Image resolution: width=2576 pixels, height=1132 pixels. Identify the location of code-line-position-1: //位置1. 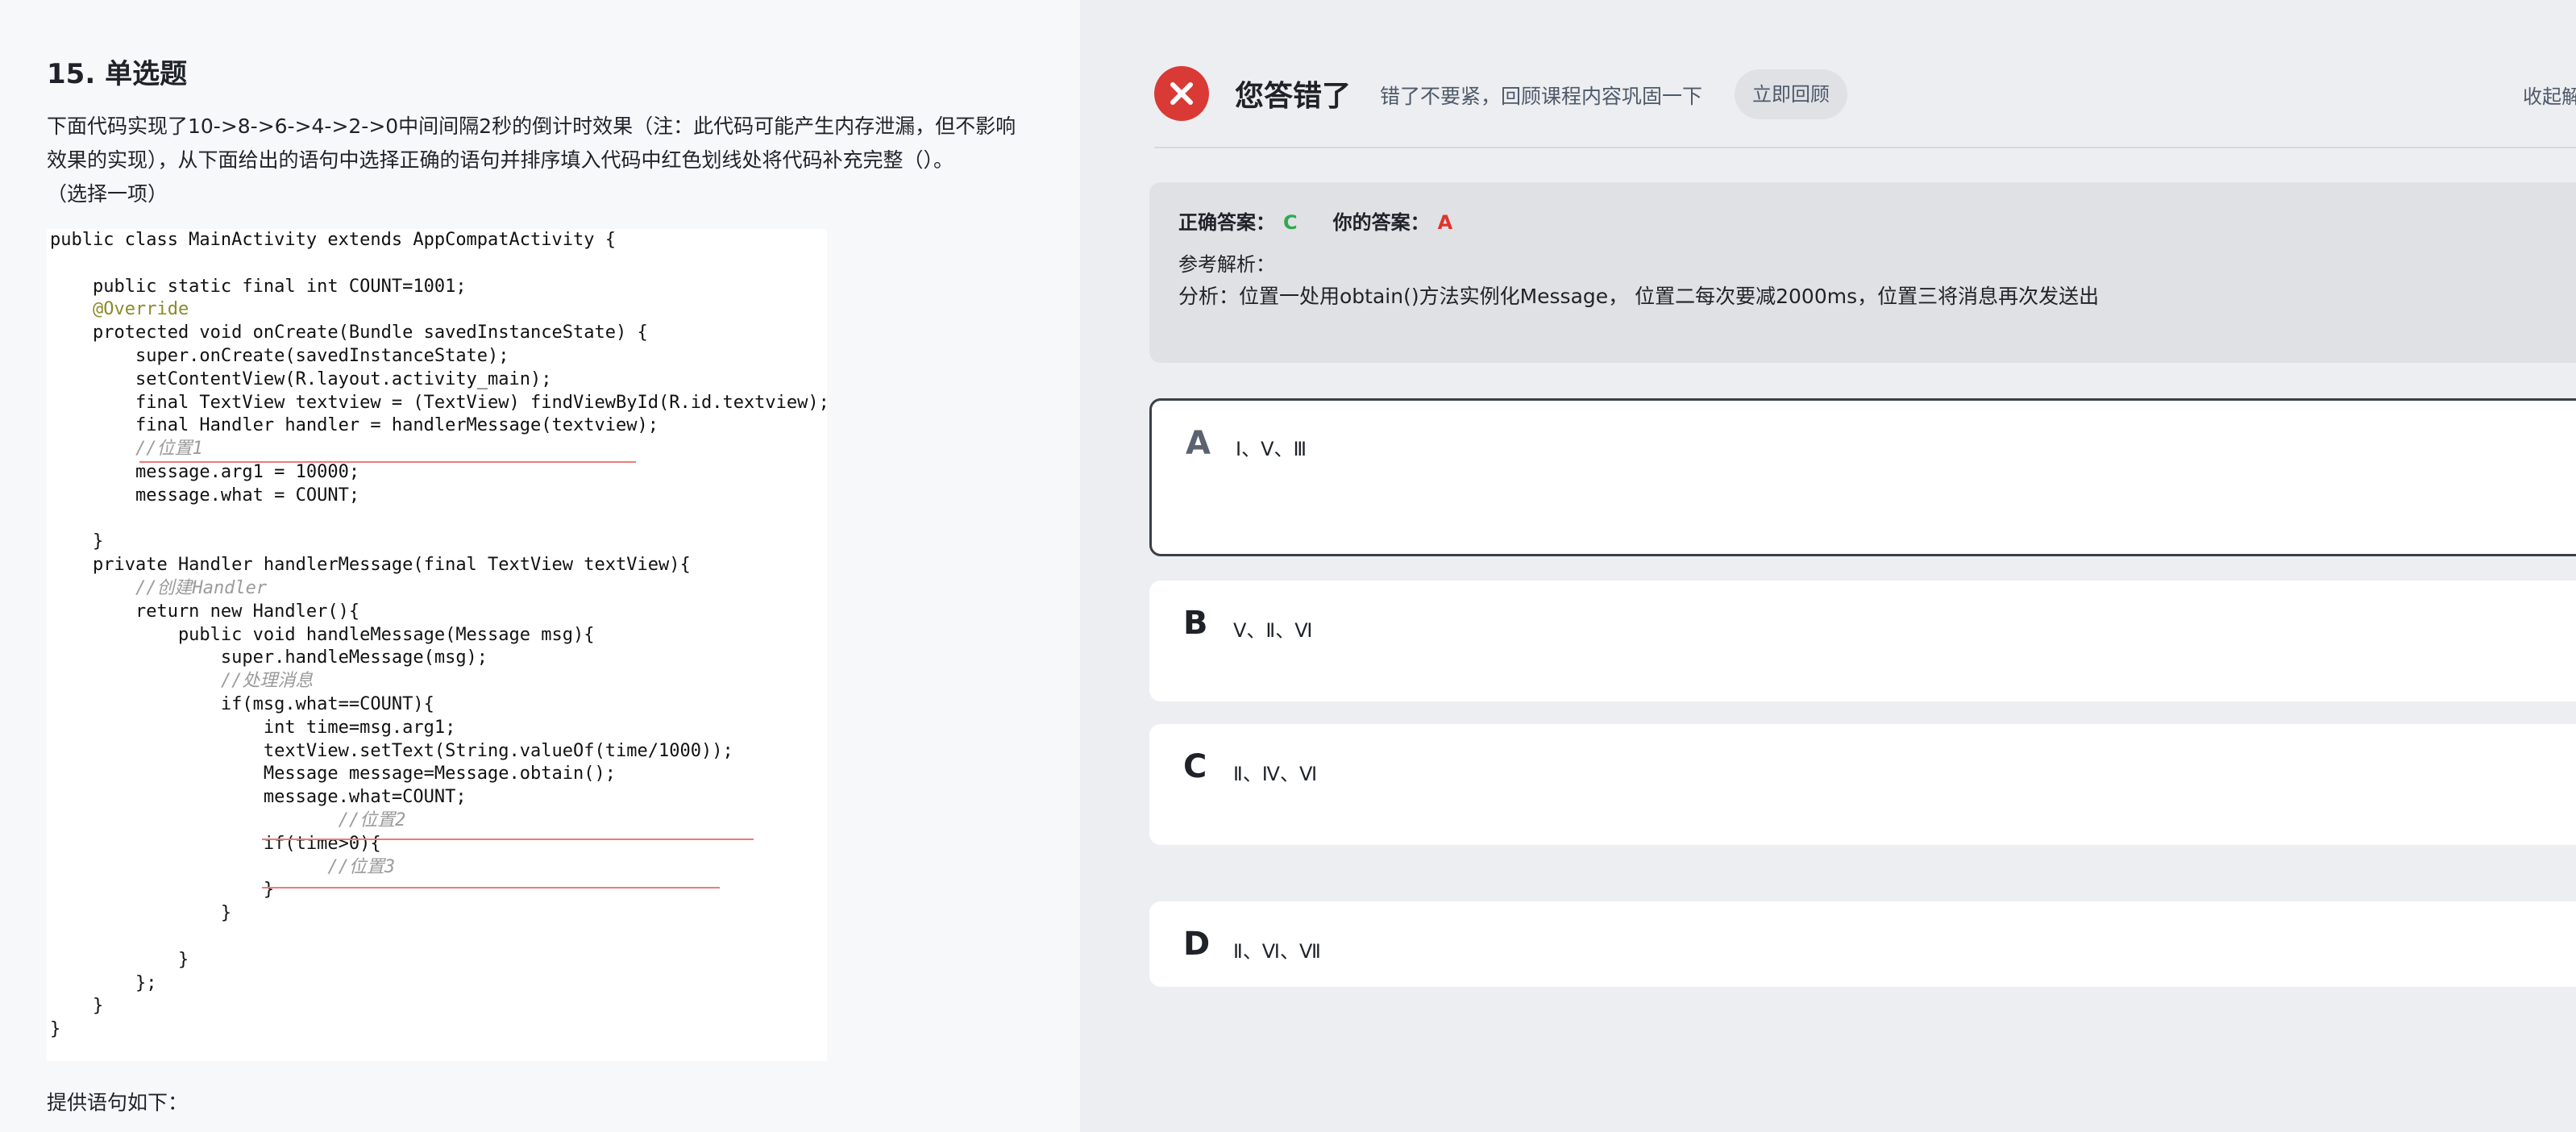
(126, 449).